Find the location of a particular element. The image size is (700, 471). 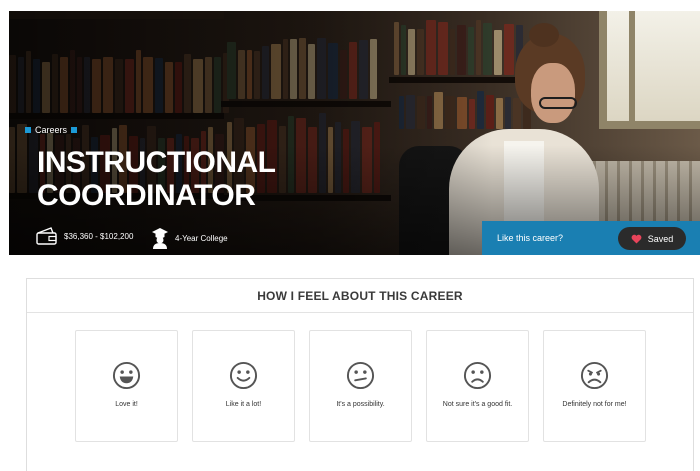

feeling-option-not-for-me: Definitely not for me! is located at coordinates (594, 386).